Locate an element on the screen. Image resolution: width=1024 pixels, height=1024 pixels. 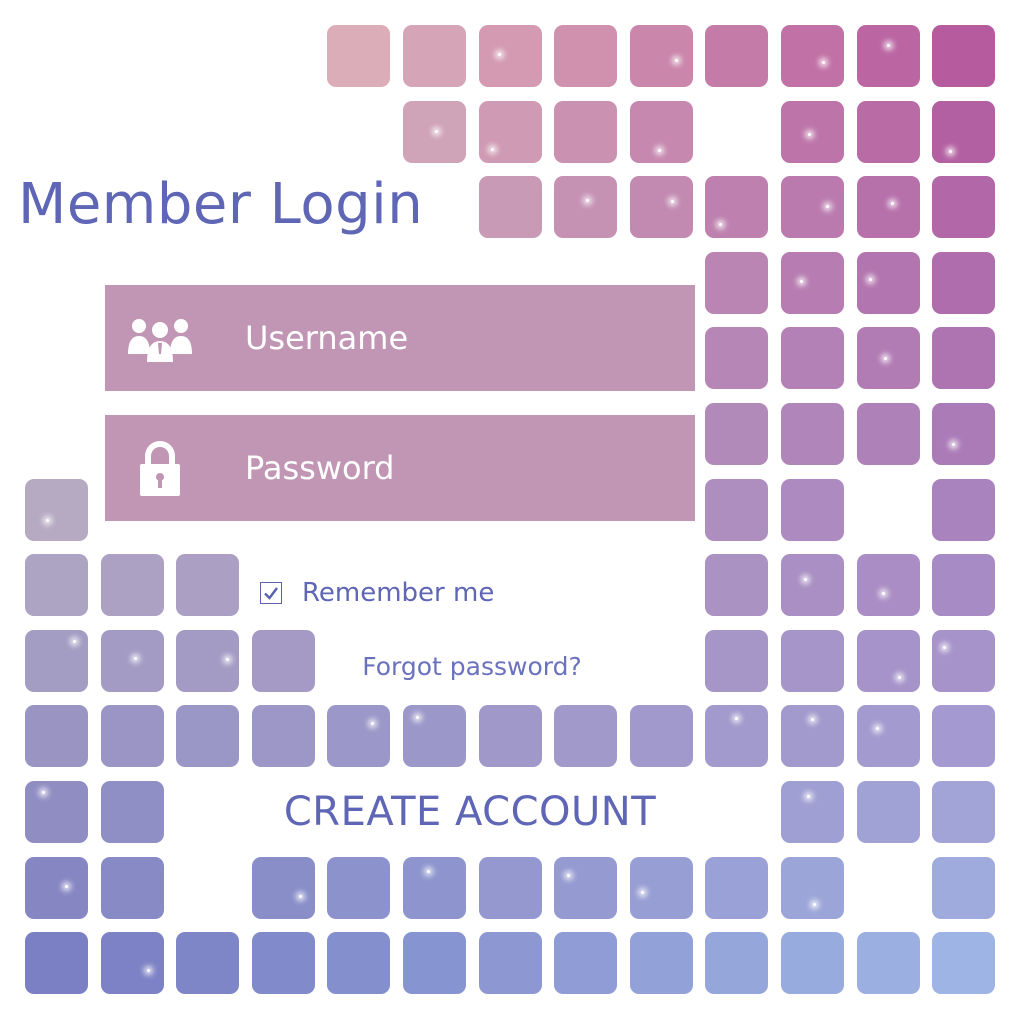
password-field is located at coordinates (400, 468).